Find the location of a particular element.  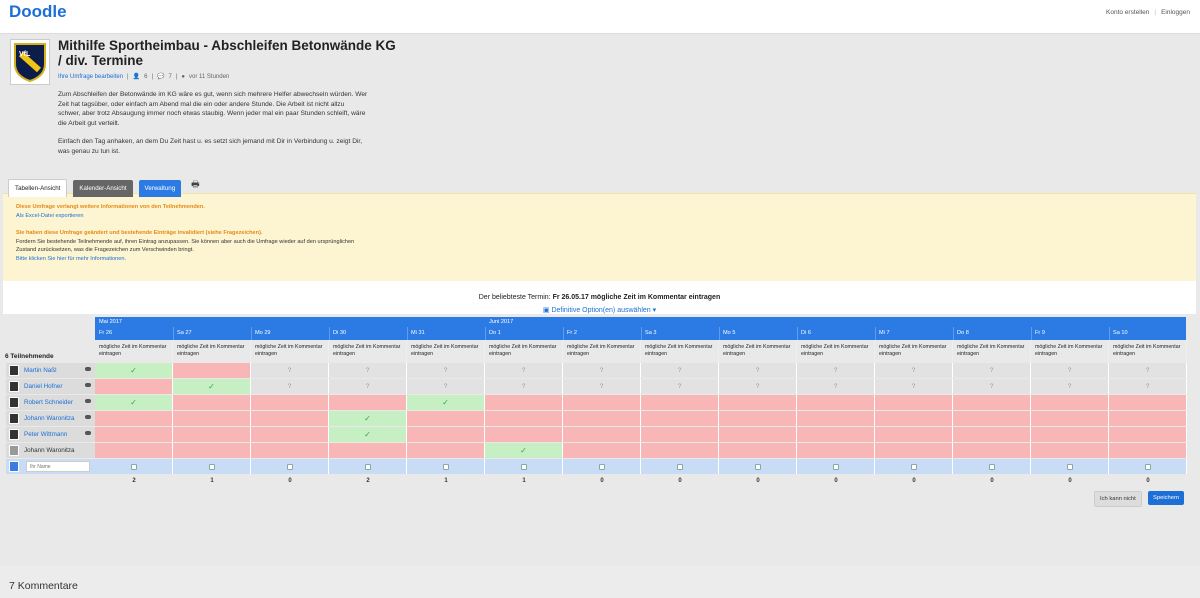

tab-table-view: Tabellen-Ansicht is located at coordinates (38, 188).